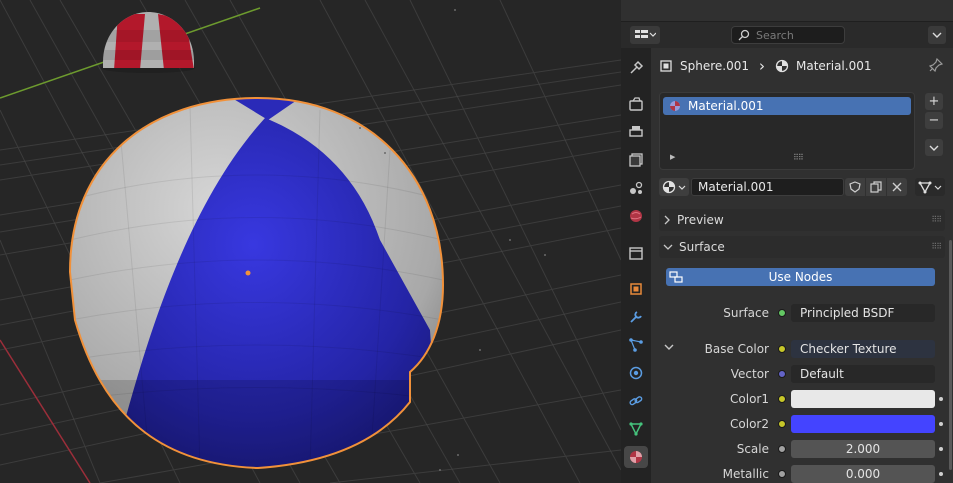  I want to click on tab-tool, so click(636, 68).